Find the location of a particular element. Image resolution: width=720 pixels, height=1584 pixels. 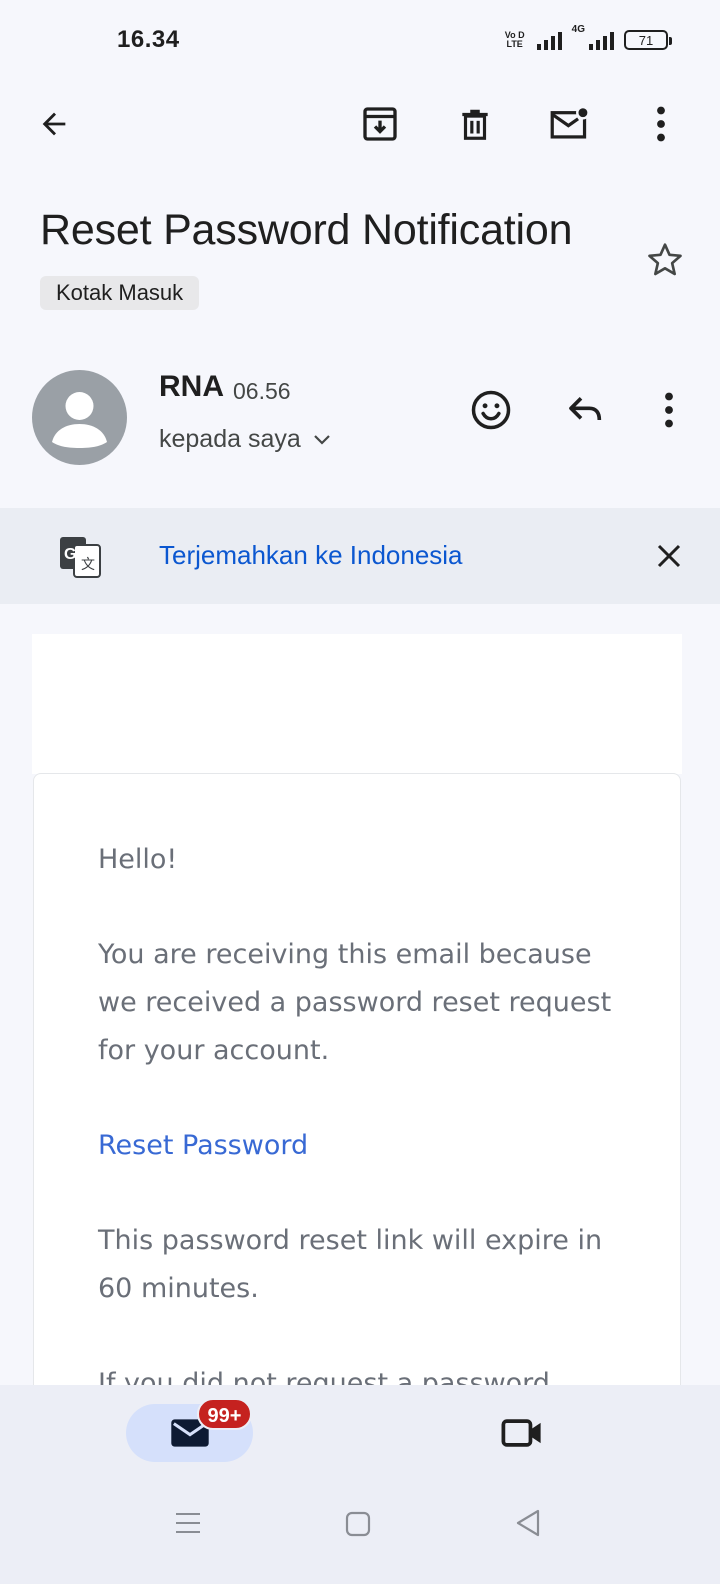

chevron-down-icon is located at coordinates (322, 439).